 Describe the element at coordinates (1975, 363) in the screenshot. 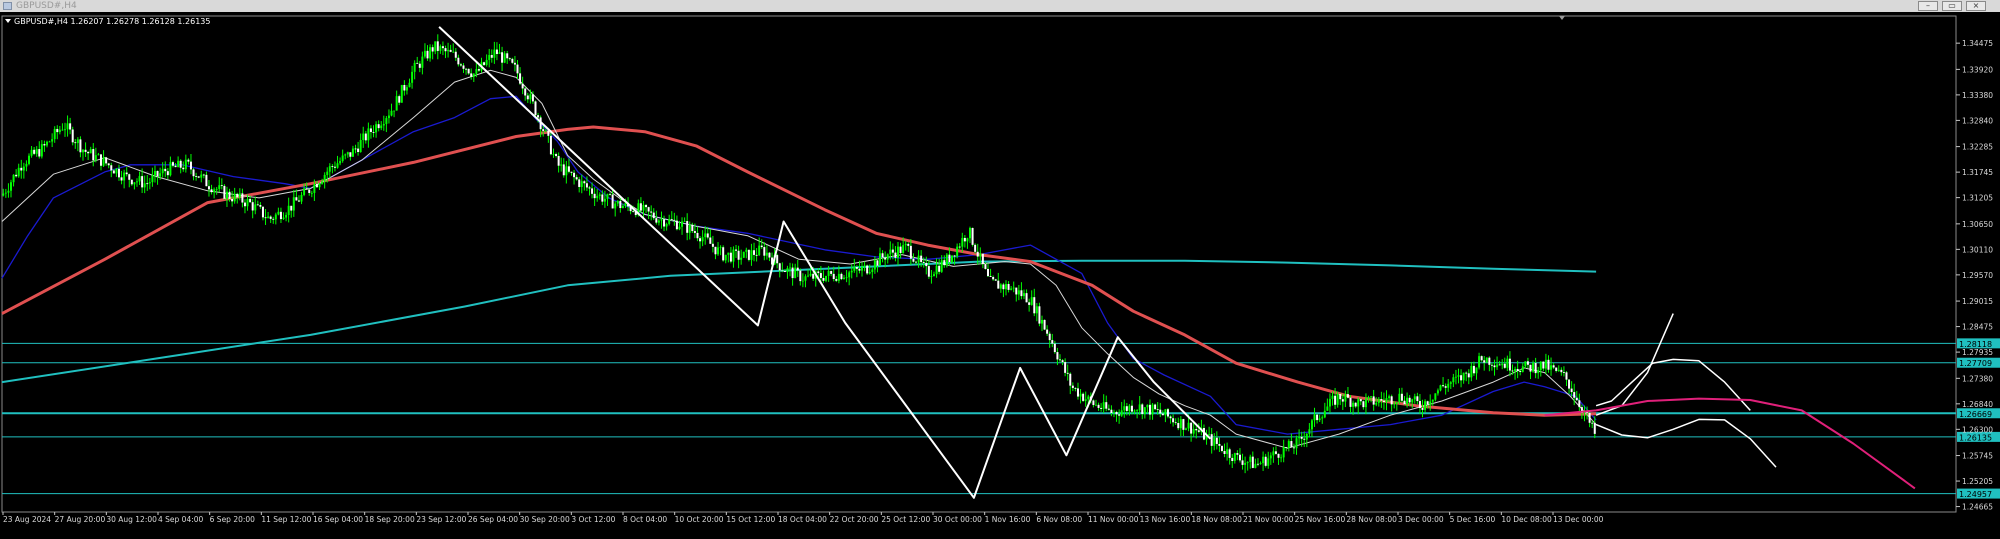

I see `level-price-label: 1.27709` at that location.